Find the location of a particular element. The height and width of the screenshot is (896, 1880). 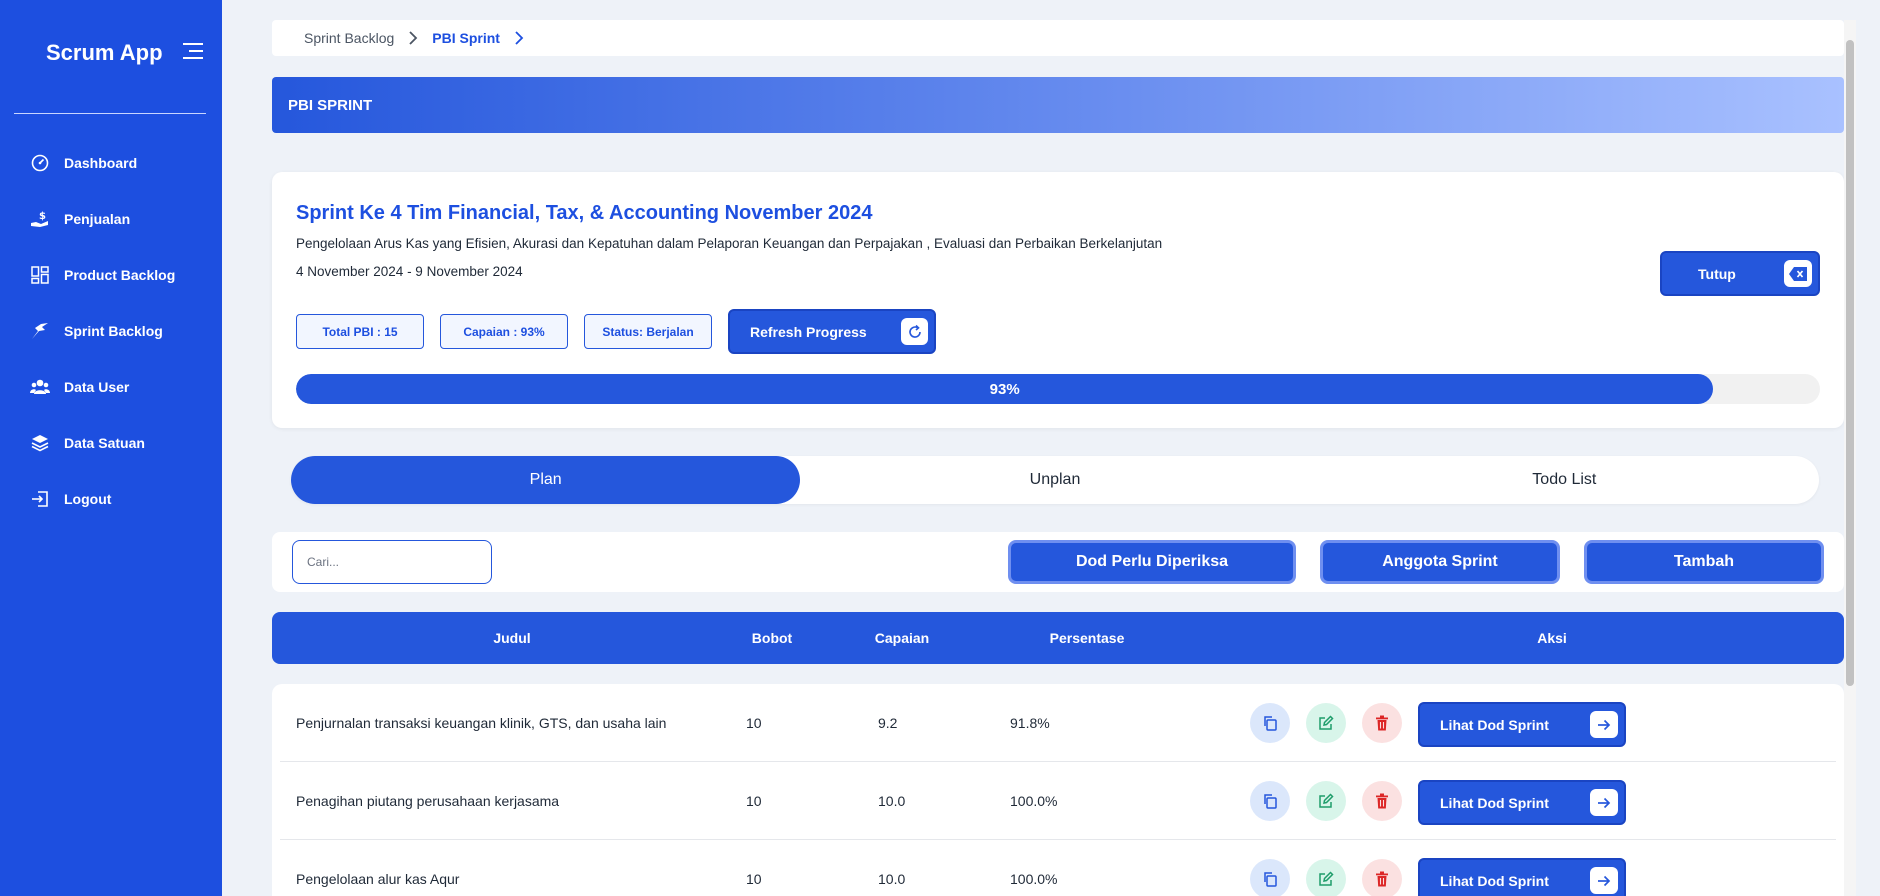

close-button: Tutup is located at coordinates (1740, 273).